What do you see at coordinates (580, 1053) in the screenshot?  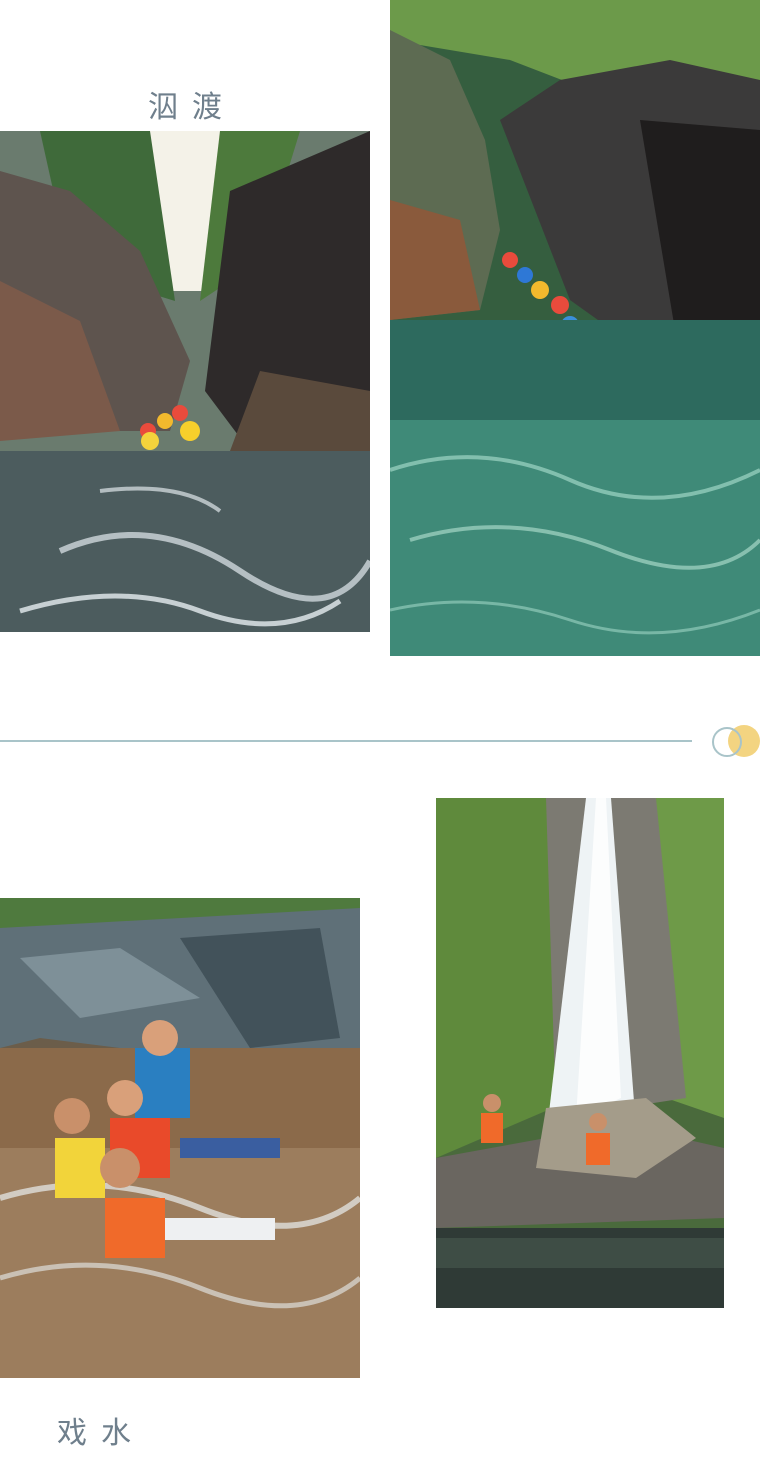 I see `photo-waterfall` at bounding box center [580, 1053].